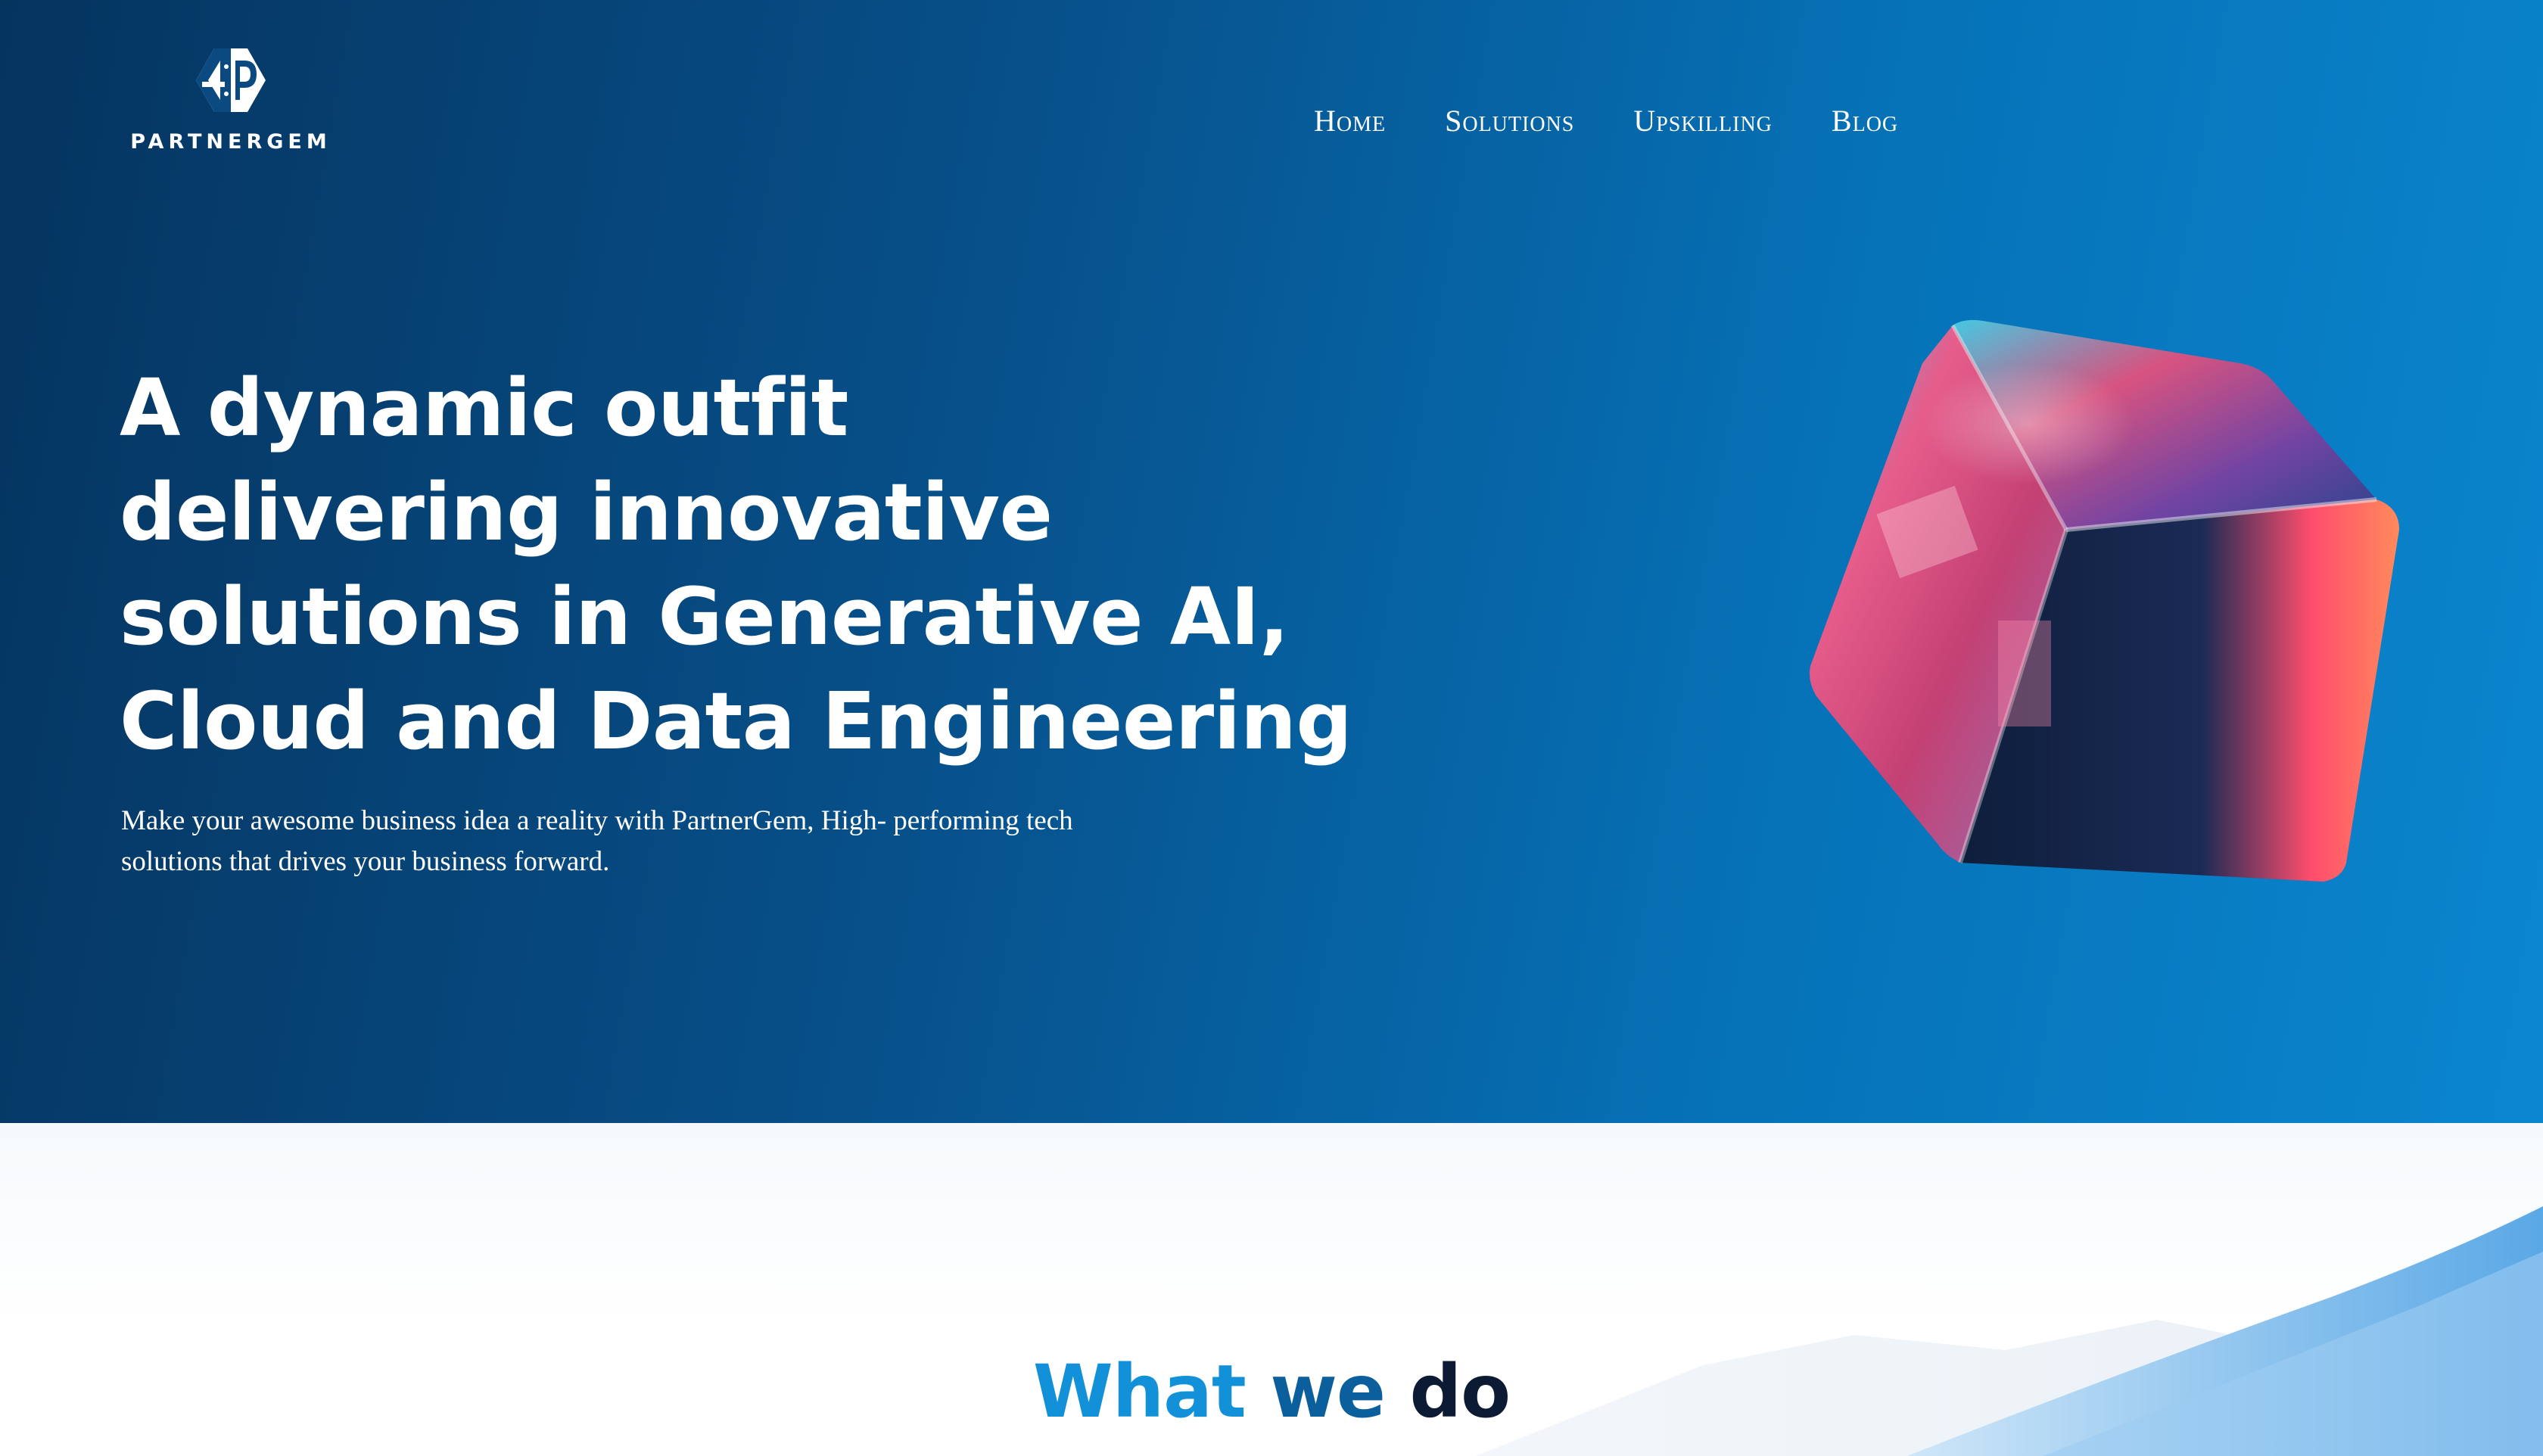 The image size is (2543, 1456). I want to click on glass-cube-image, so click(2111, 605).